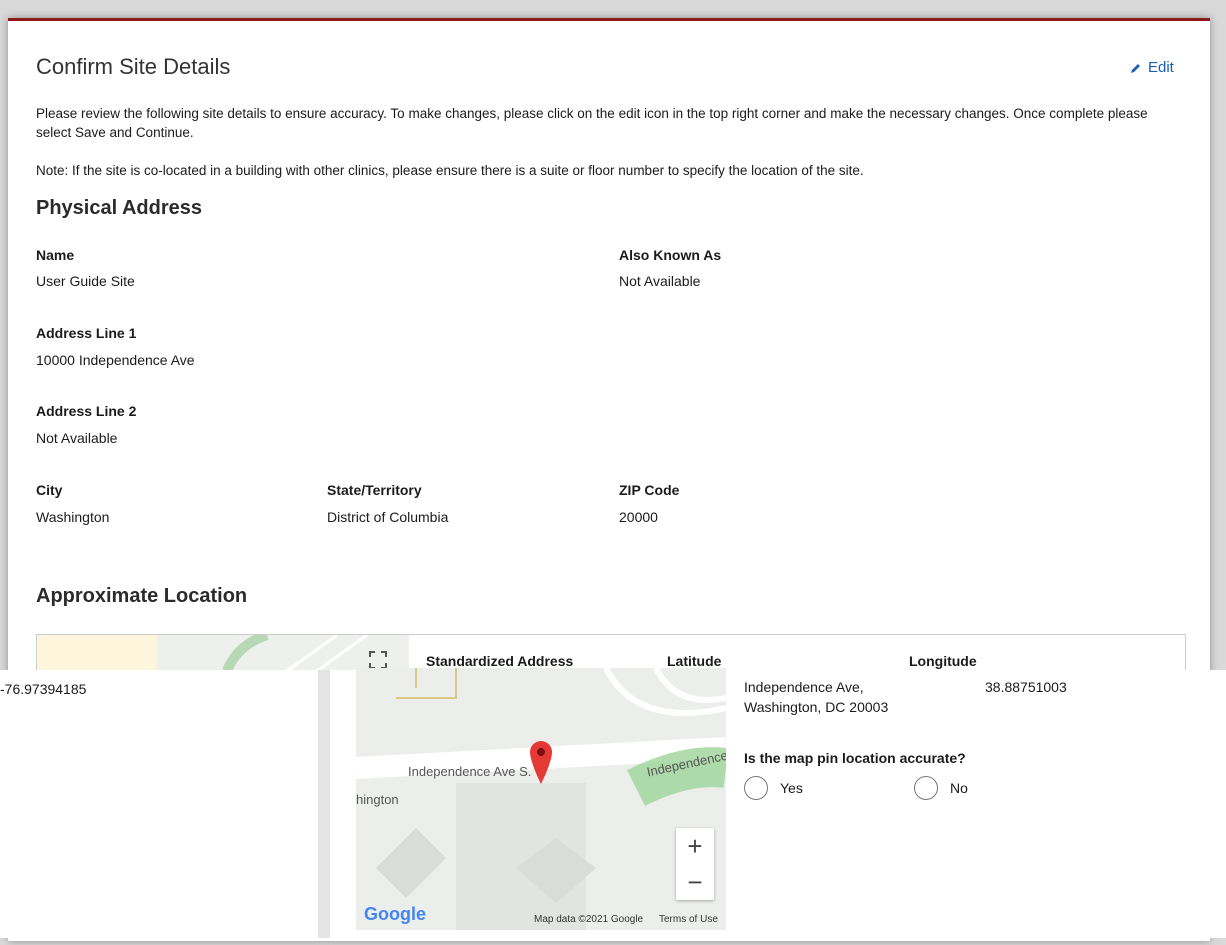  What do you see at coordinates (374, 490) in the screenshot?
I see `state-label: State/Territory` at bounding box center [374, 490].